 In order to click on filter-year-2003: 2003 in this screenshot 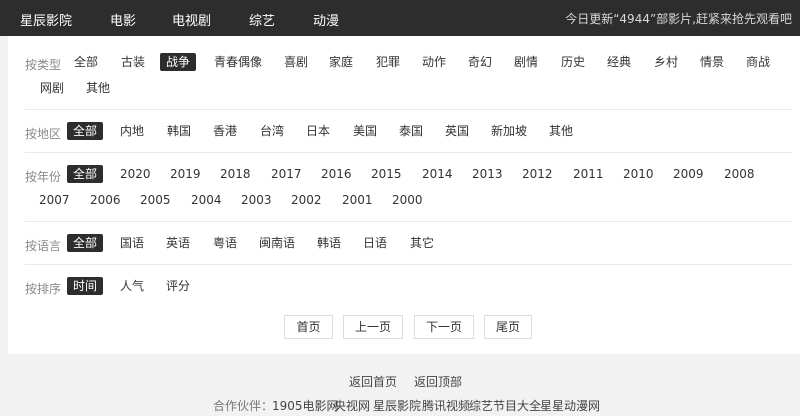, I will do `click(256, 200)`.